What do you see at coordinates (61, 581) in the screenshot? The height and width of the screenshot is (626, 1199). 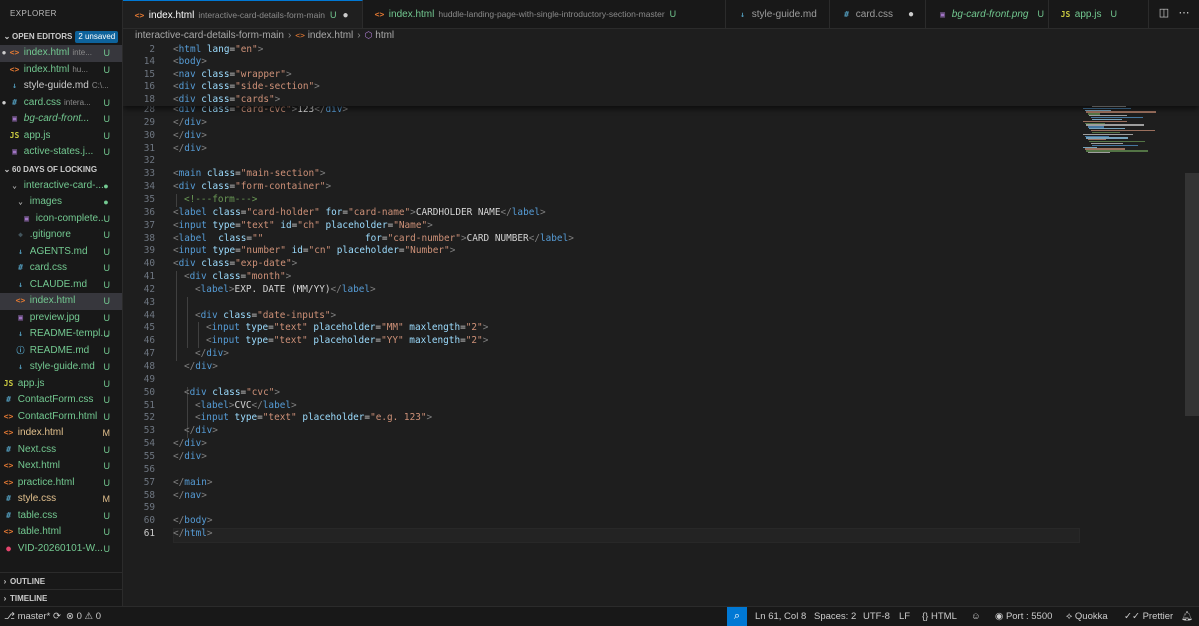 I see `outline-section: › OUTLINE` at bounding box center [61, 581].